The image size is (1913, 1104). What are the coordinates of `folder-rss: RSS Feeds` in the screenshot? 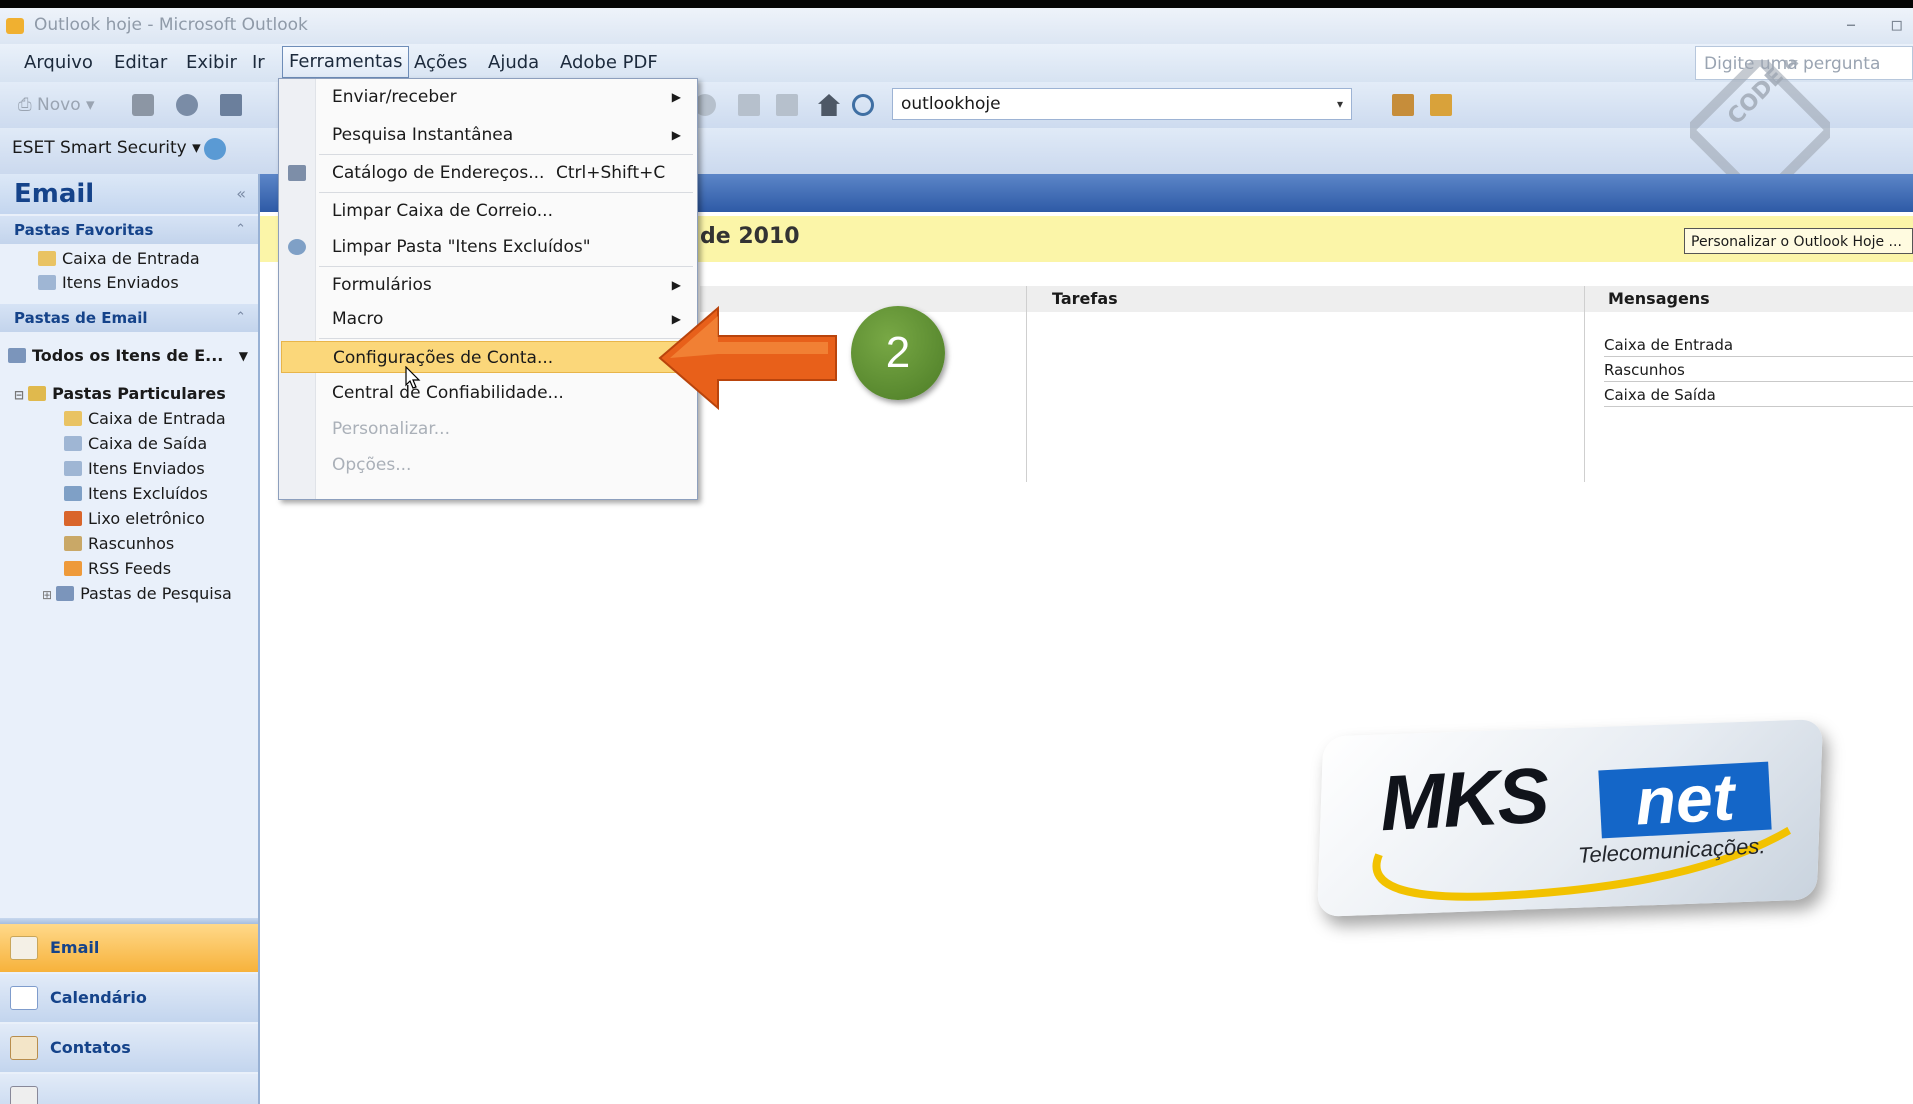 It's located at (117, 569).